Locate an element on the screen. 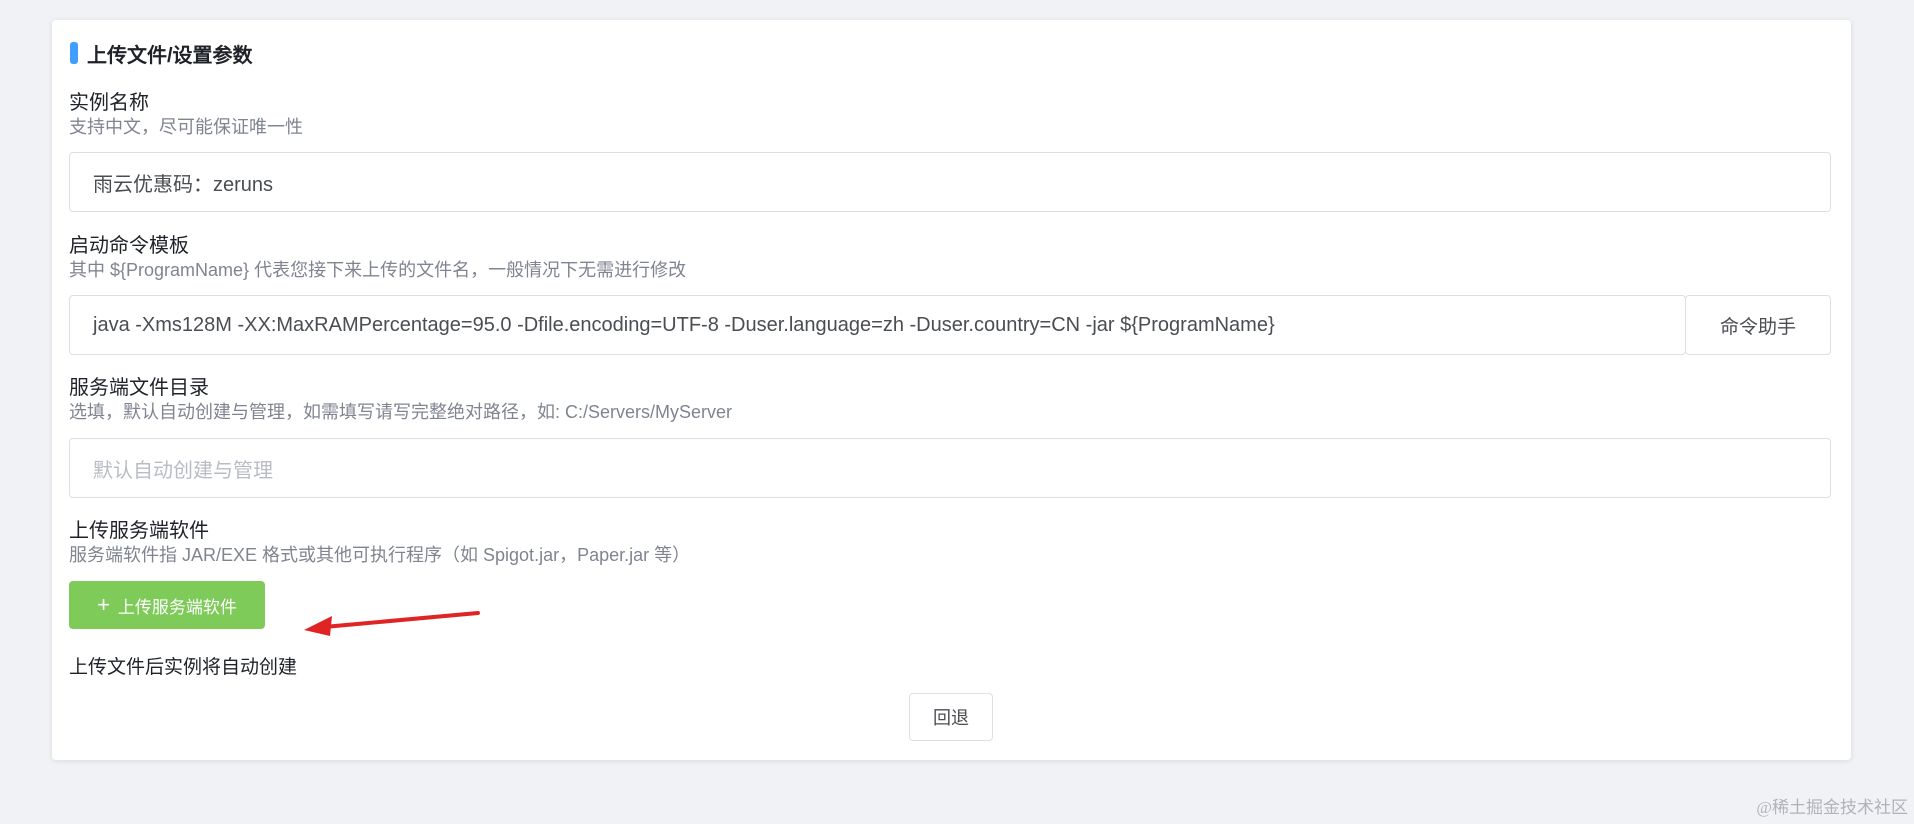  upload-server-button: + 上传服务端软件 is located at coordinates (167, 605).